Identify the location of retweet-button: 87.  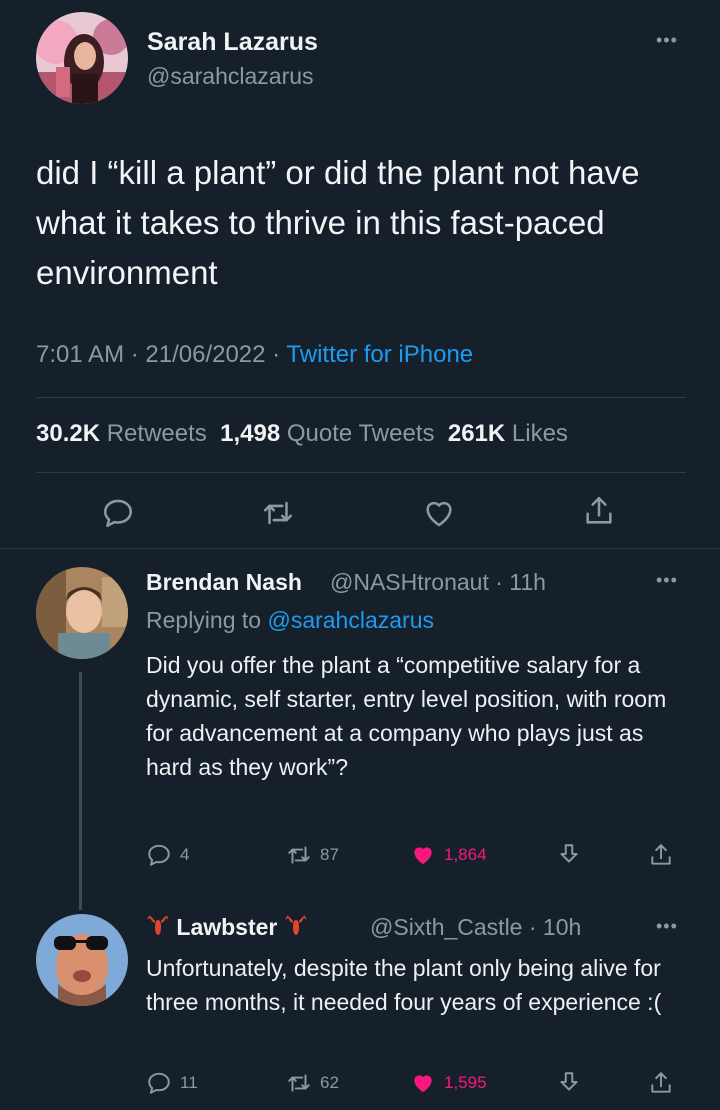
(312, 855).